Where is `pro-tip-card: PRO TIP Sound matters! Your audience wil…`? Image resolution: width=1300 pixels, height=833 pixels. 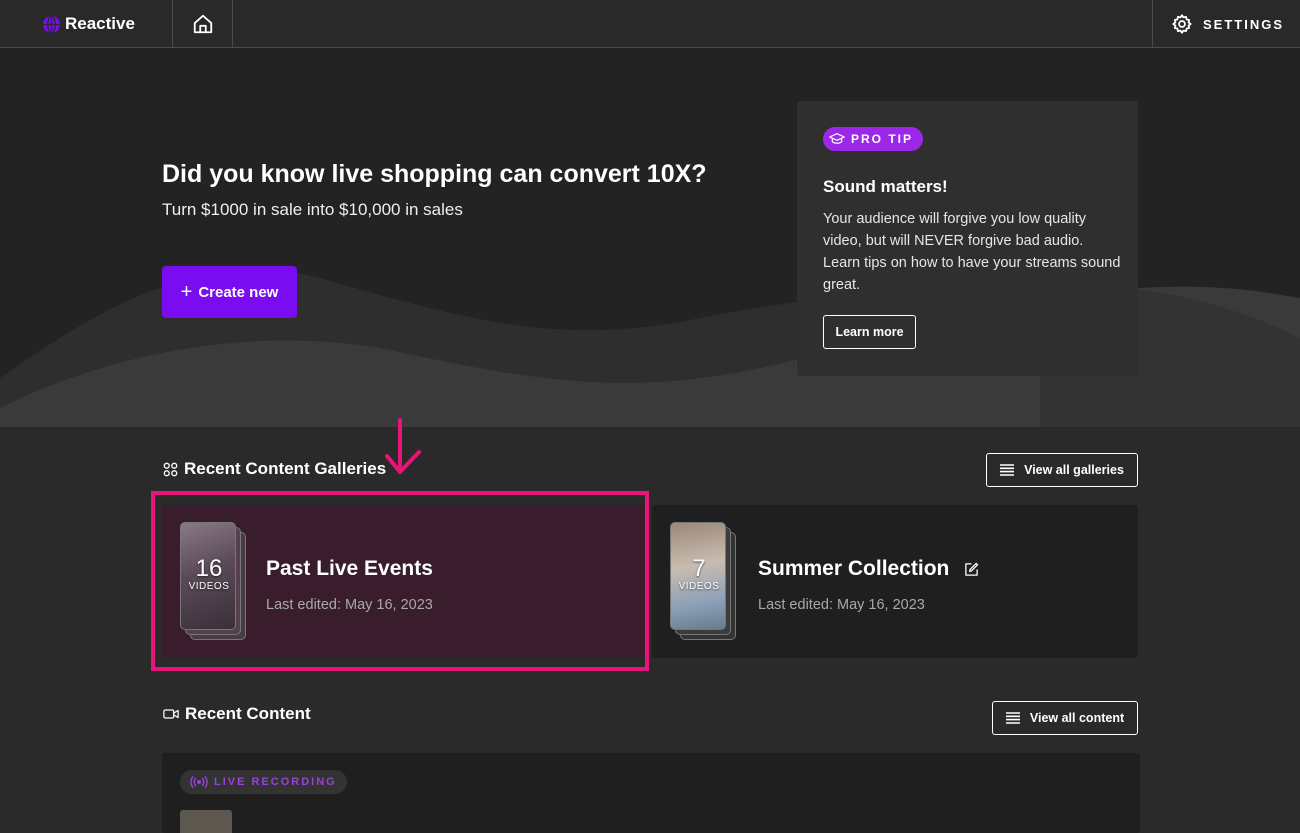 pro-tip-card: PRO TIP Sound matters! Your audience wil… is located at coordinates (967, 238).